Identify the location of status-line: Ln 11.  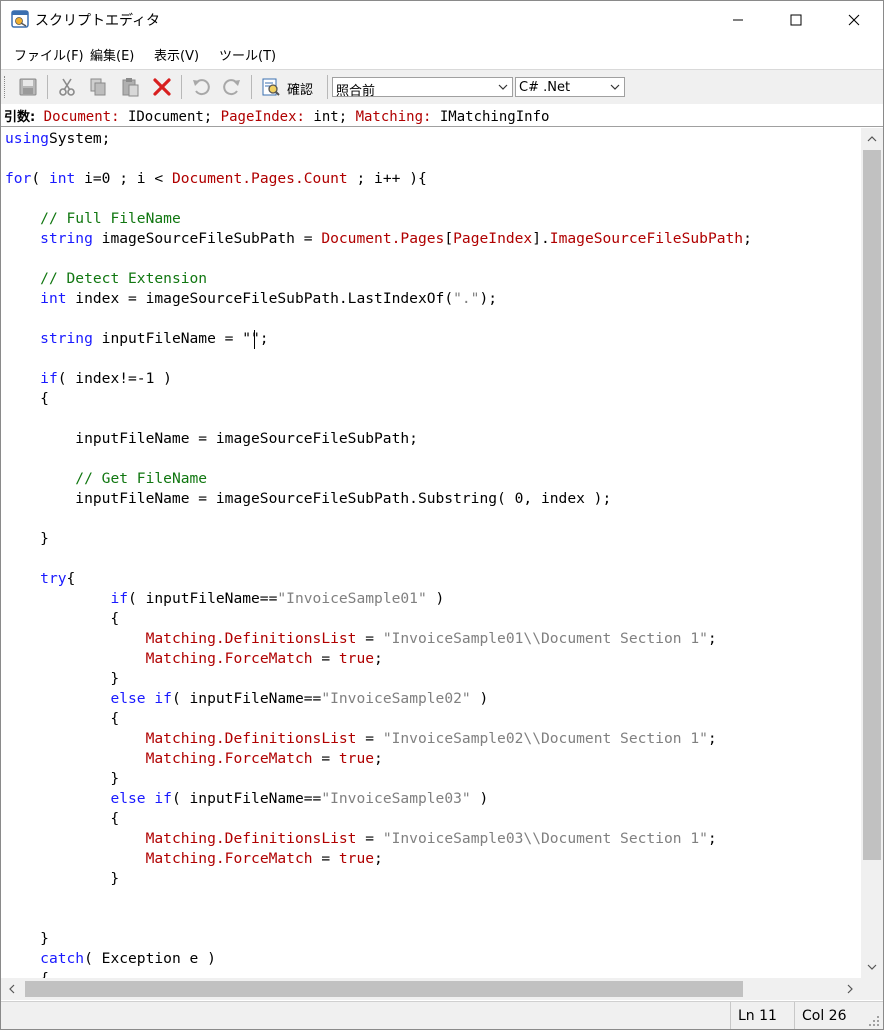
(757, 1016).